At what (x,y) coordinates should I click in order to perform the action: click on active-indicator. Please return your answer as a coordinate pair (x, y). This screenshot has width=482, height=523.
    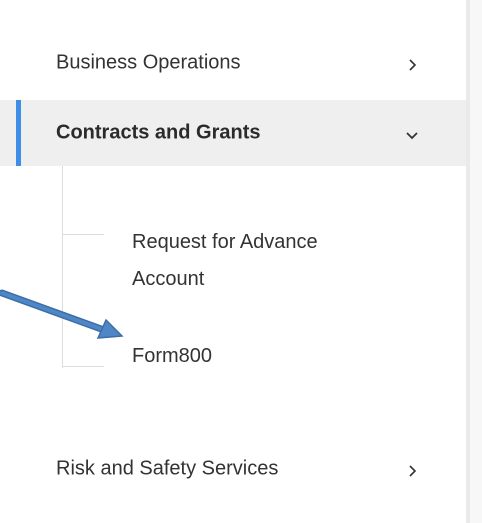
    Looking at the image, I should click on (18, 133).